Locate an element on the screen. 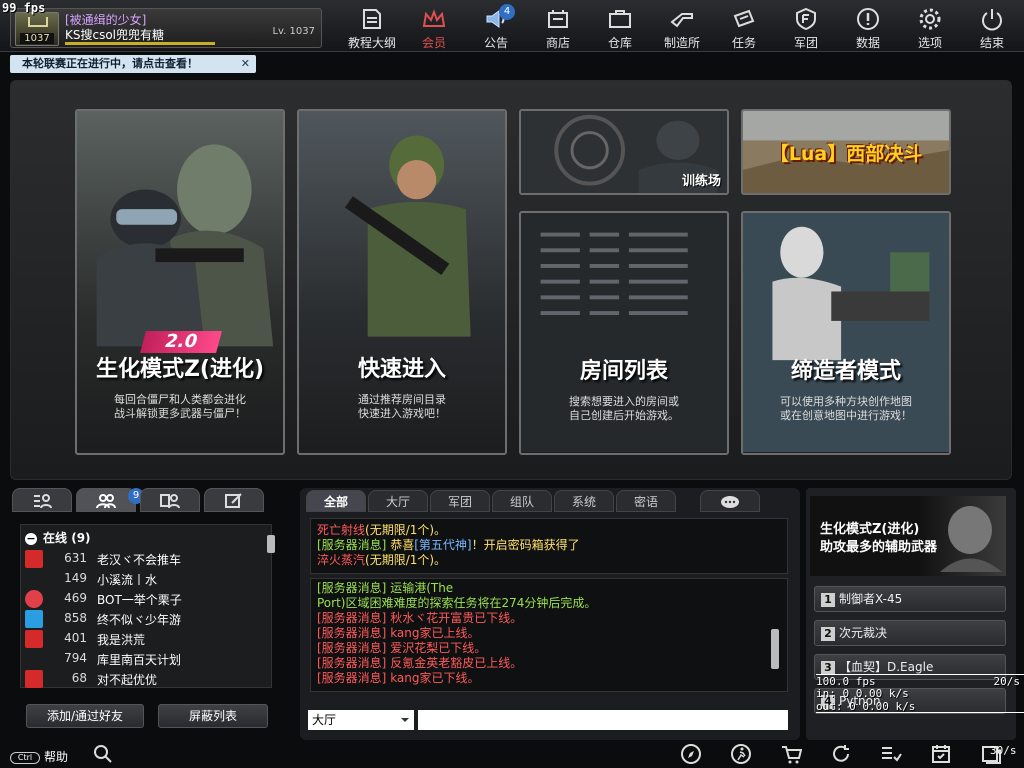  mode-card-quick-join: 快速进入 通过推荐房间目录 快速进入游戏吧！ is located at coordinates (402, 282).